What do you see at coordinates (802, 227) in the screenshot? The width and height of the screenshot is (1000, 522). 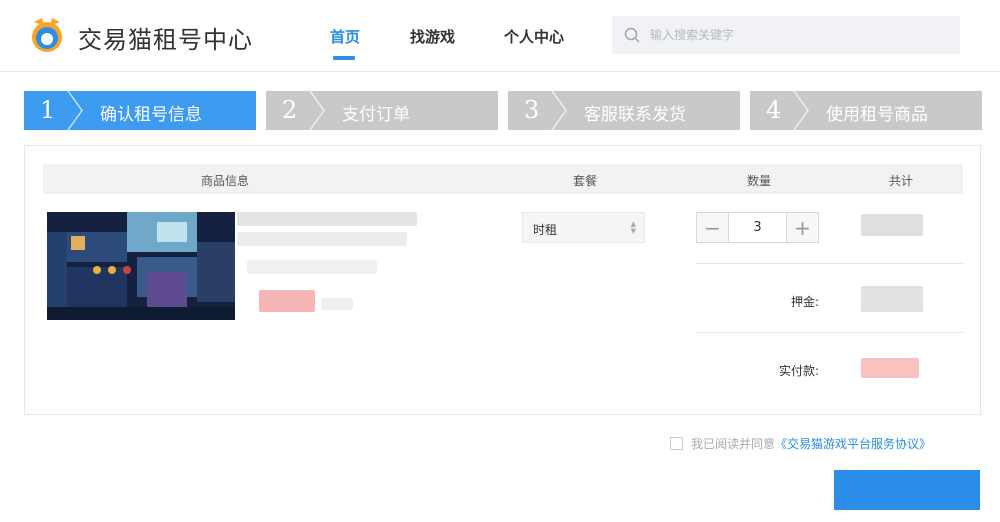 I see `increase-button: +` at bounding box center [802, 227].